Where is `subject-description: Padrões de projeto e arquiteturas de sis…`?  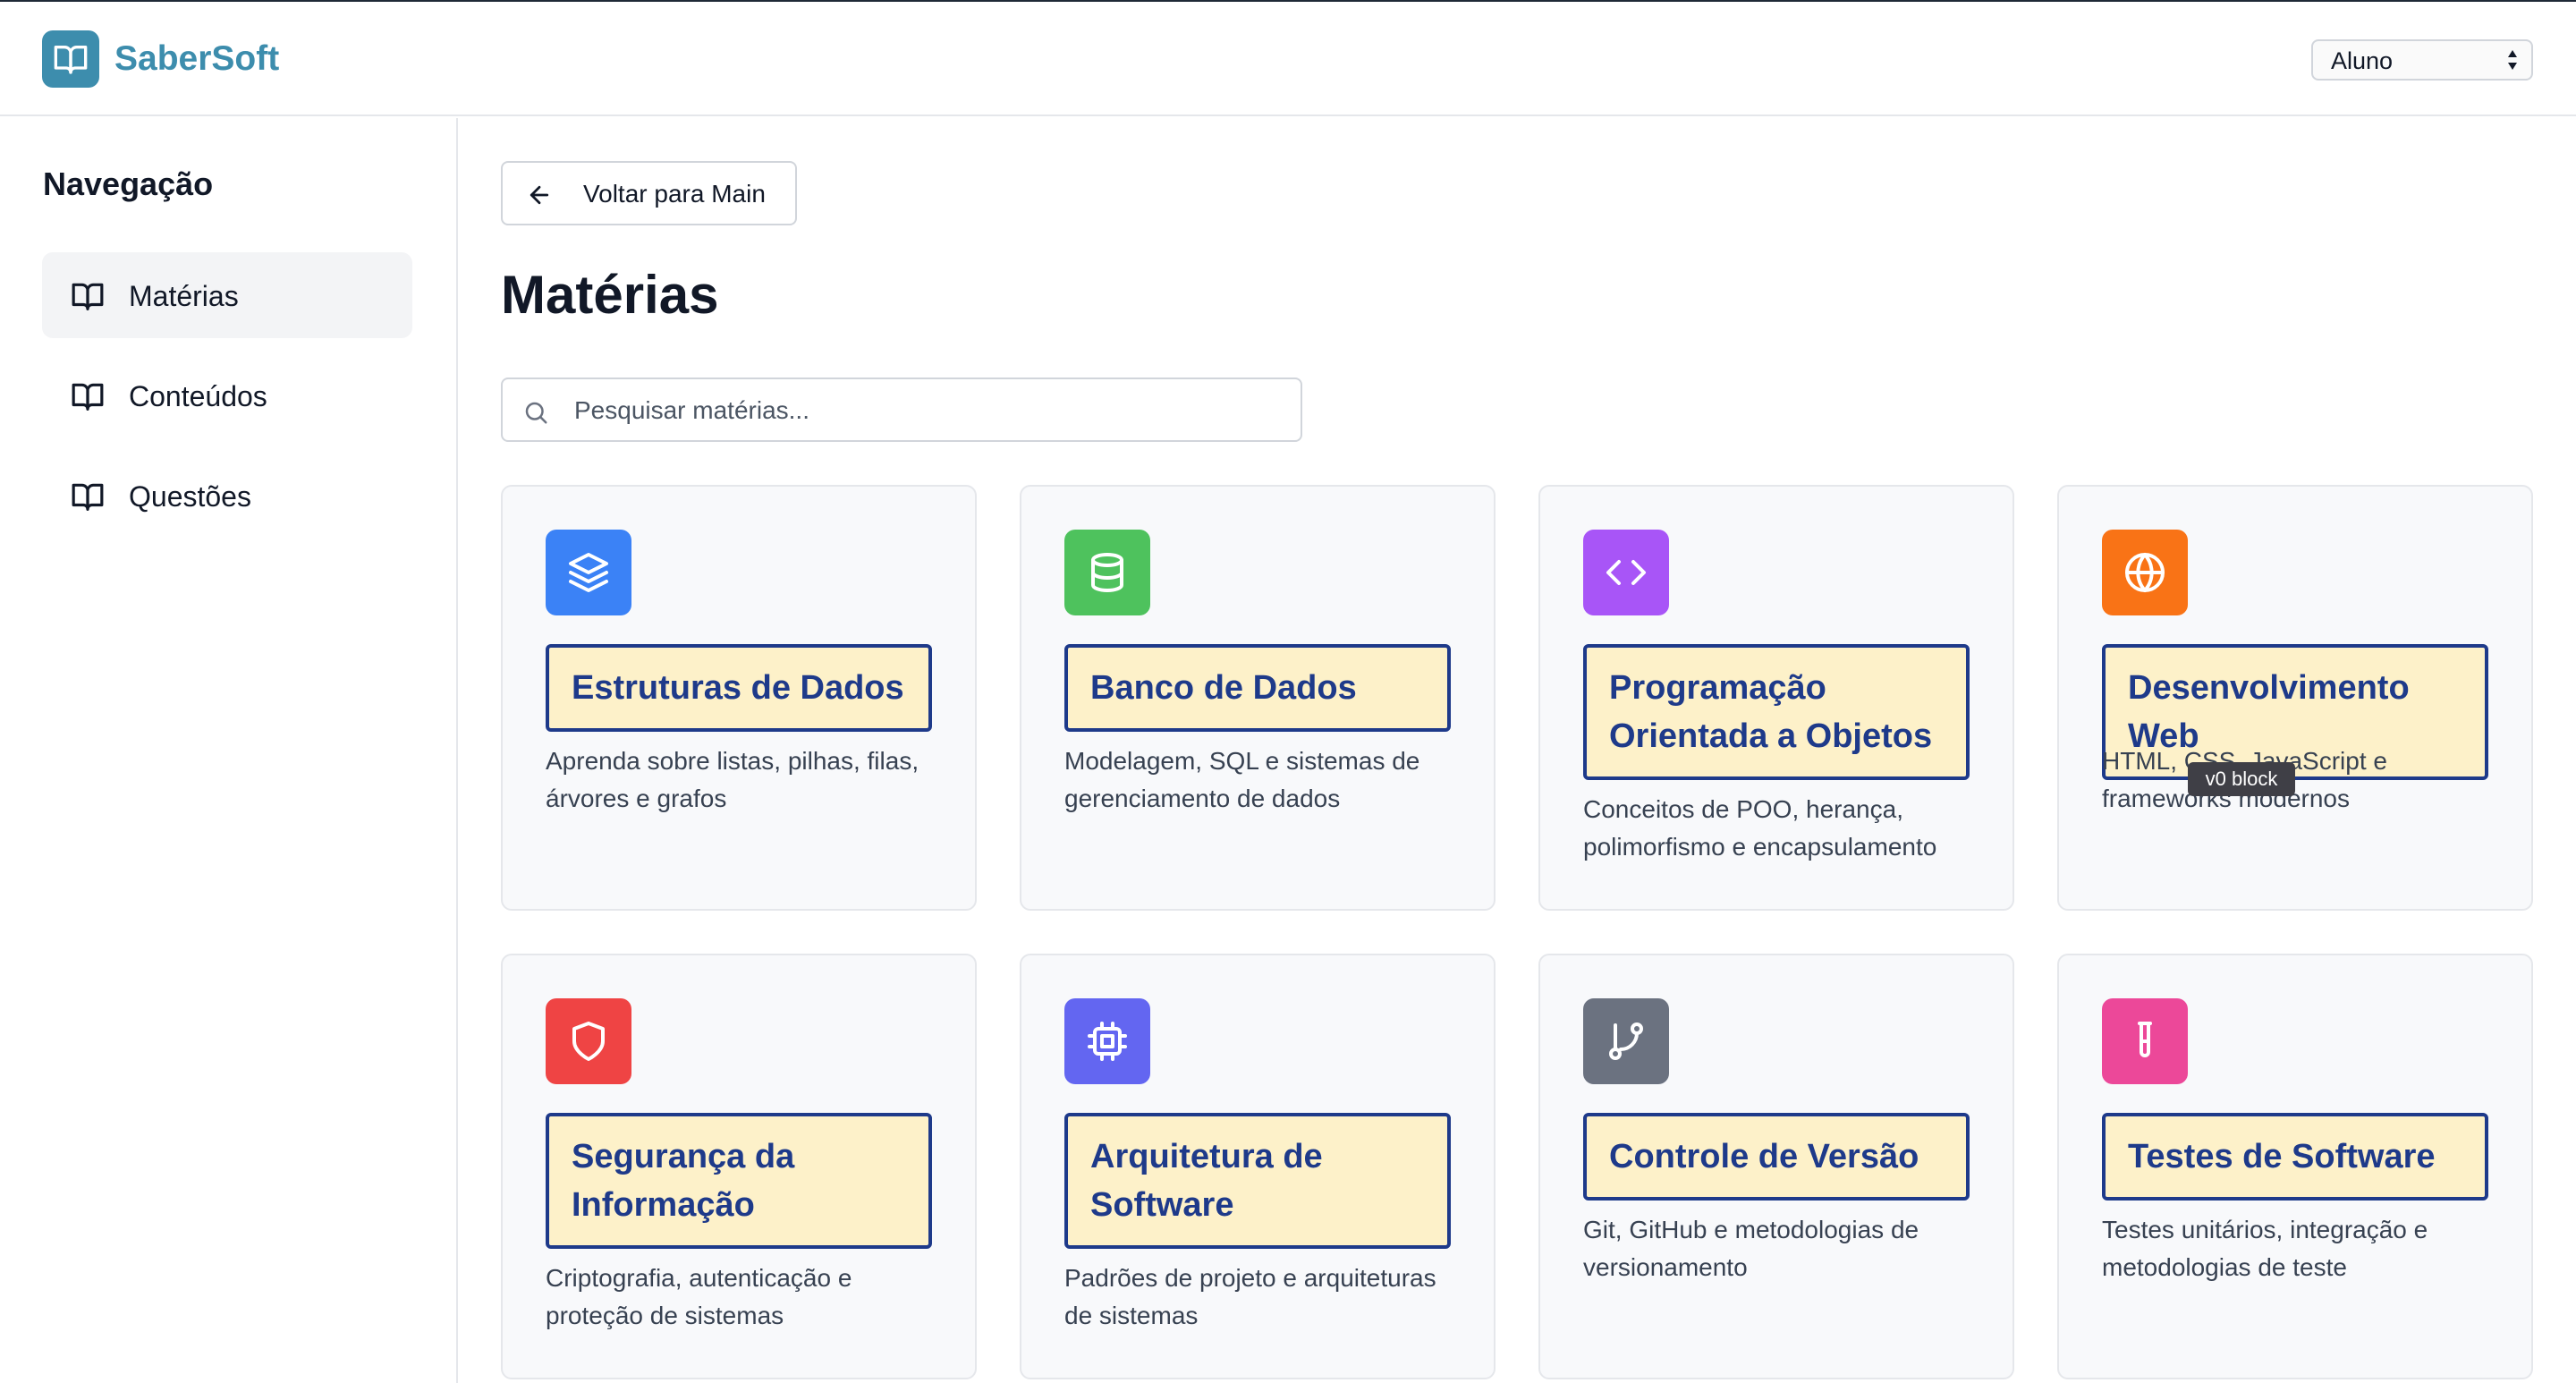 subject-description: Padrões de projeto e arquiteturas de sis… is located at coordinates (1250, 1297).